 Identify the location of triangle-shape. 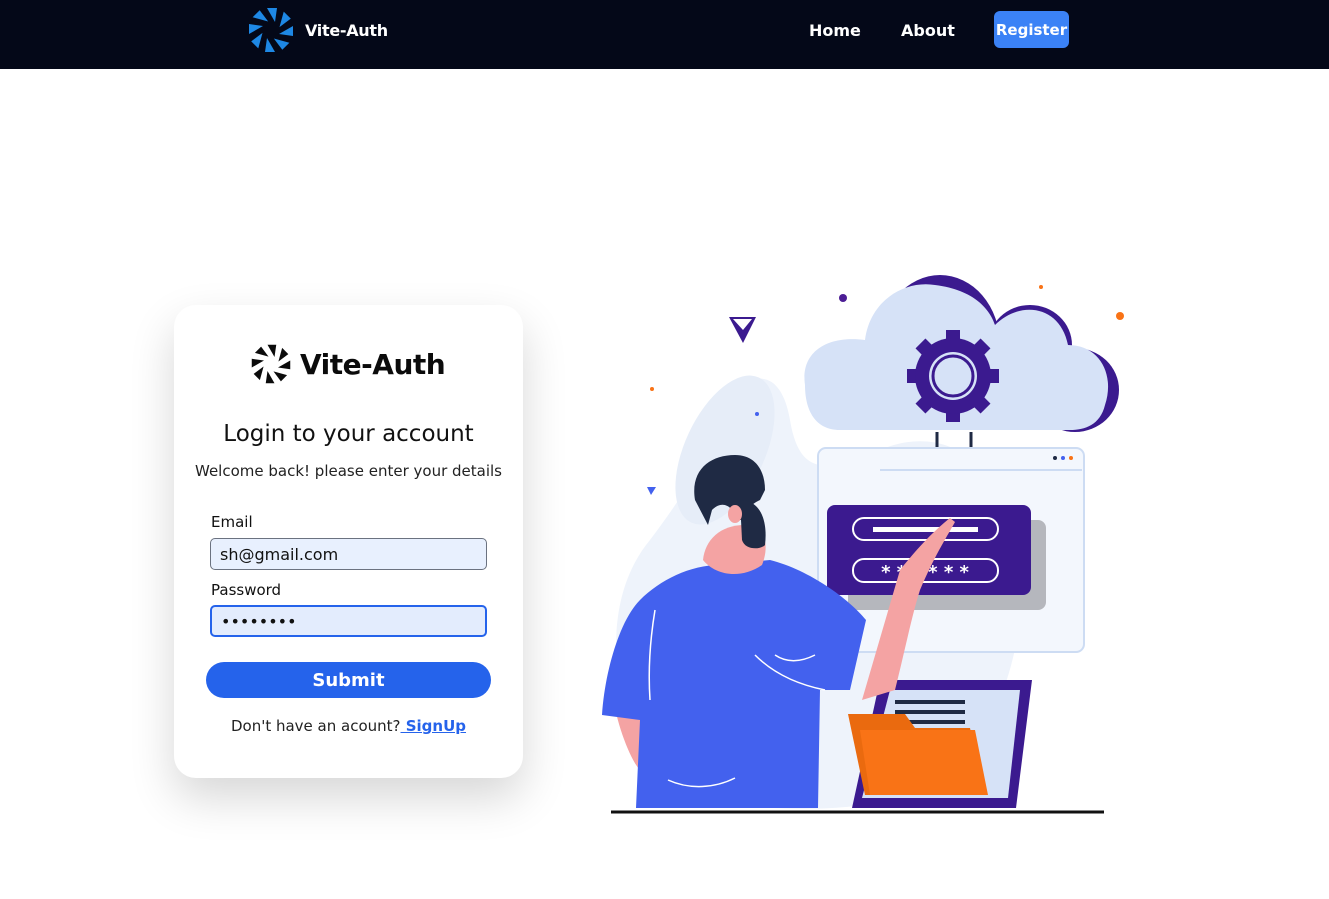
(651, 491).